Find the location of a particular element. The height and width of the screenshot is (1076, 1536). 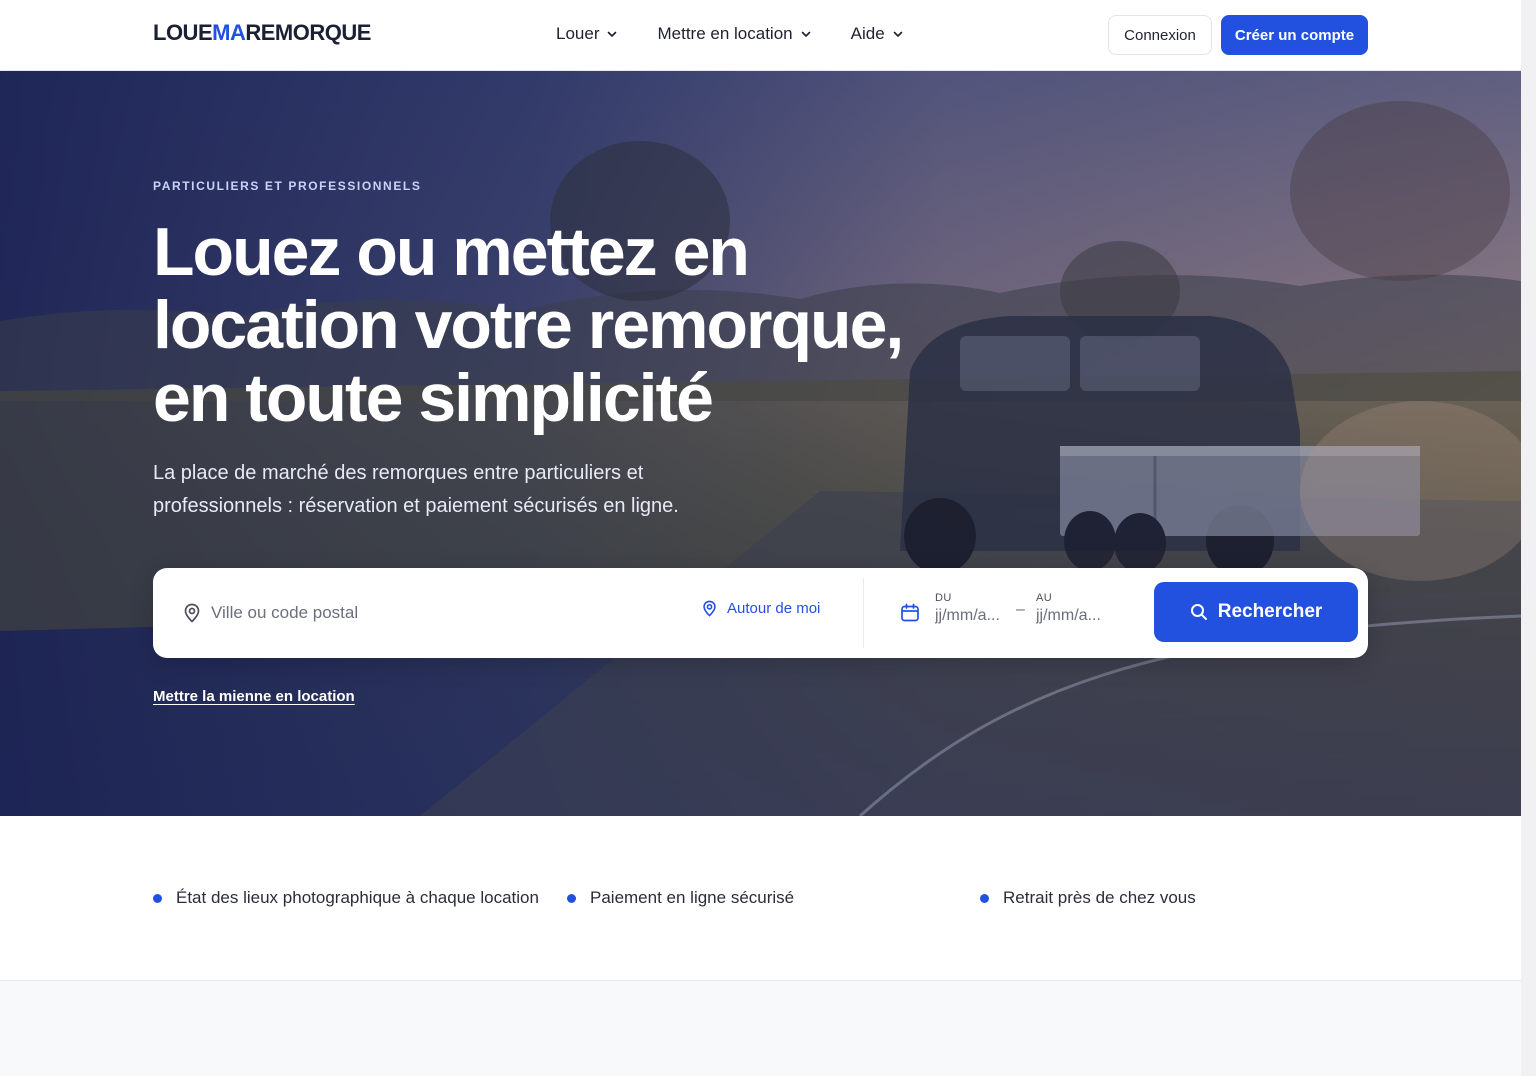

main-nav: Louer Mettre en location Aide is located at coordinates (749, 34).